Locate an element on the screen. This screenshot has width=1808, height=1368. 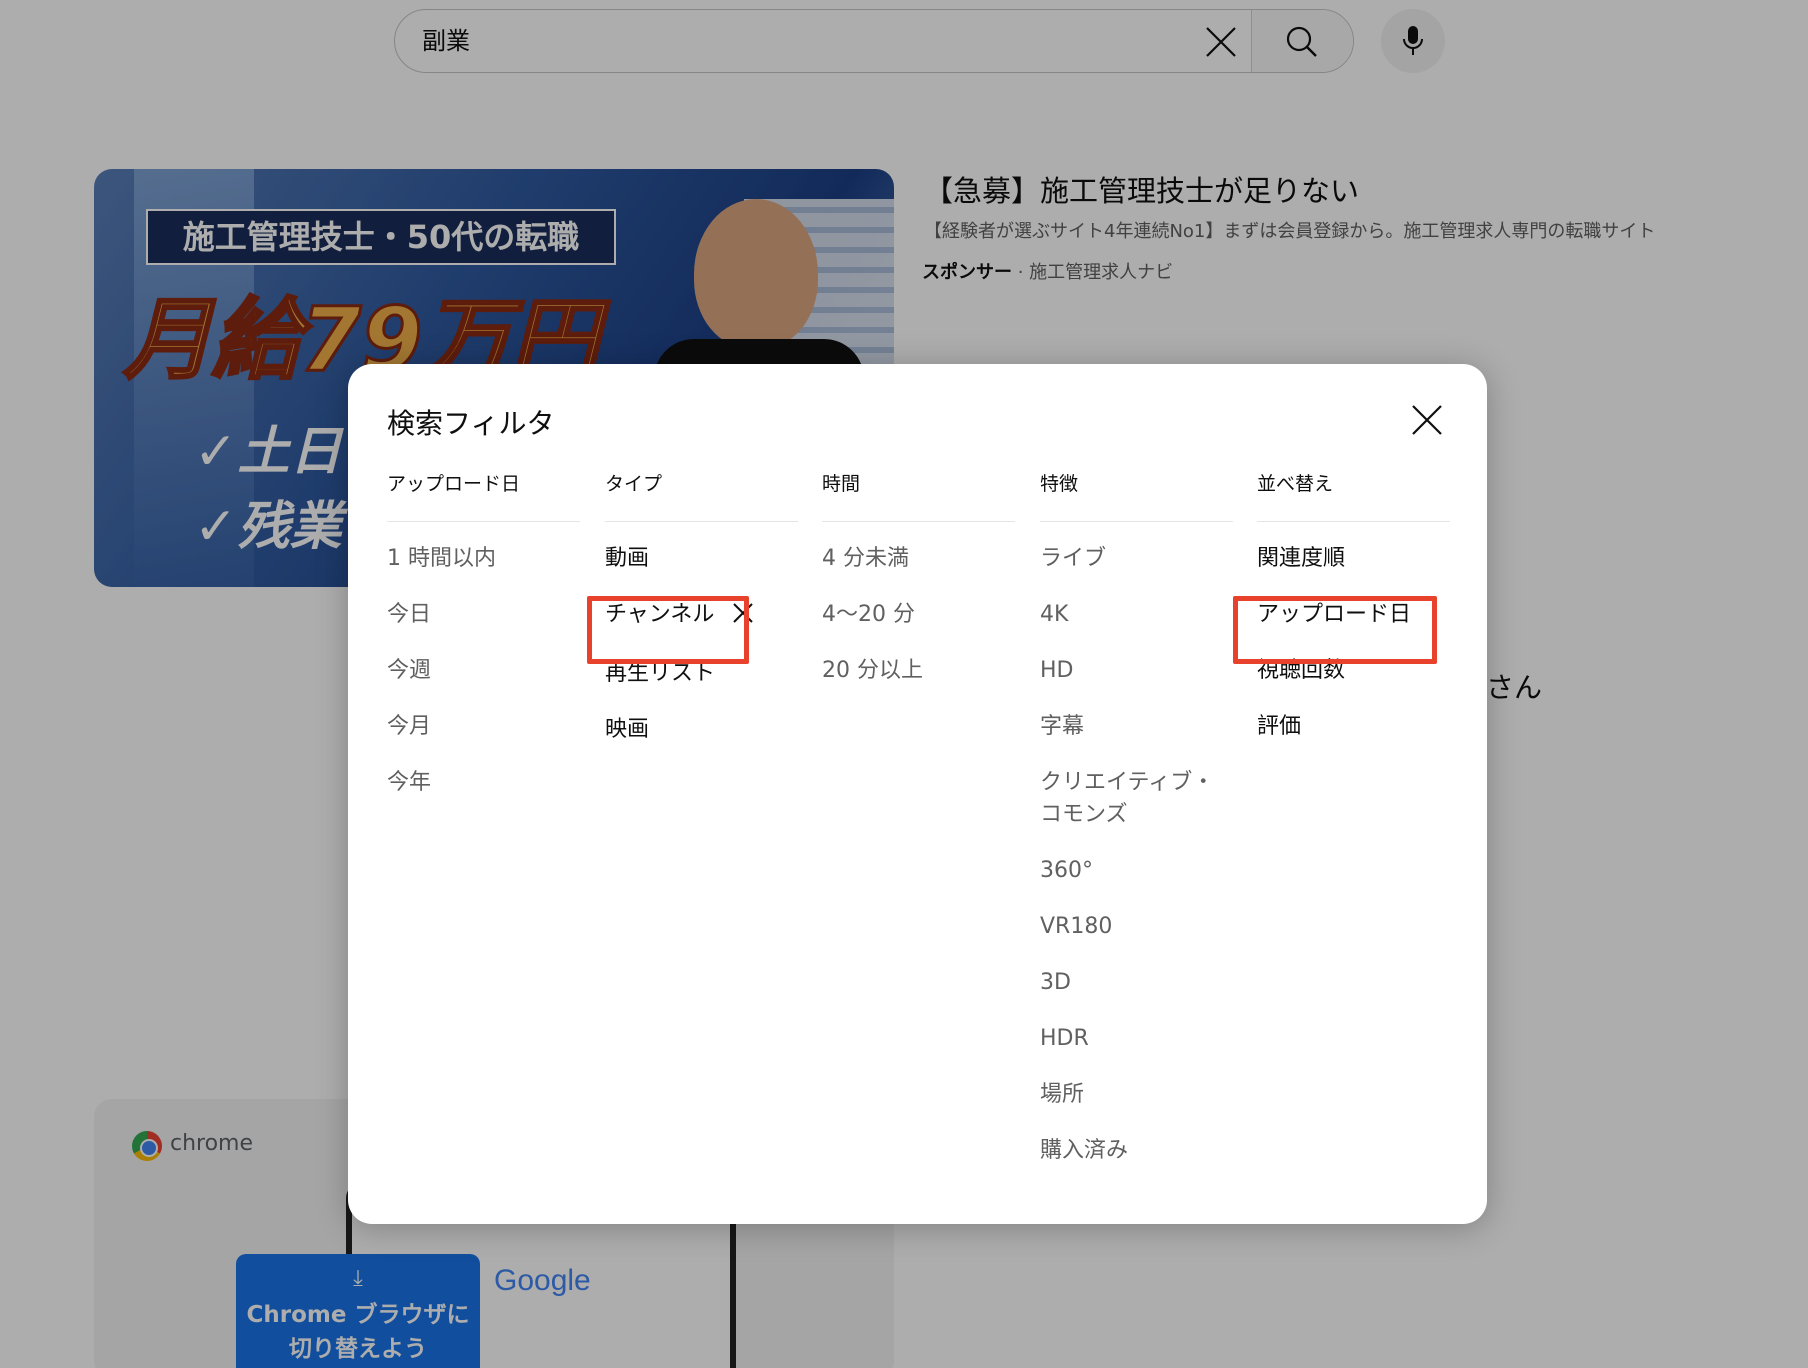
filter-option: 3D is located at coordinates (1136, 983).